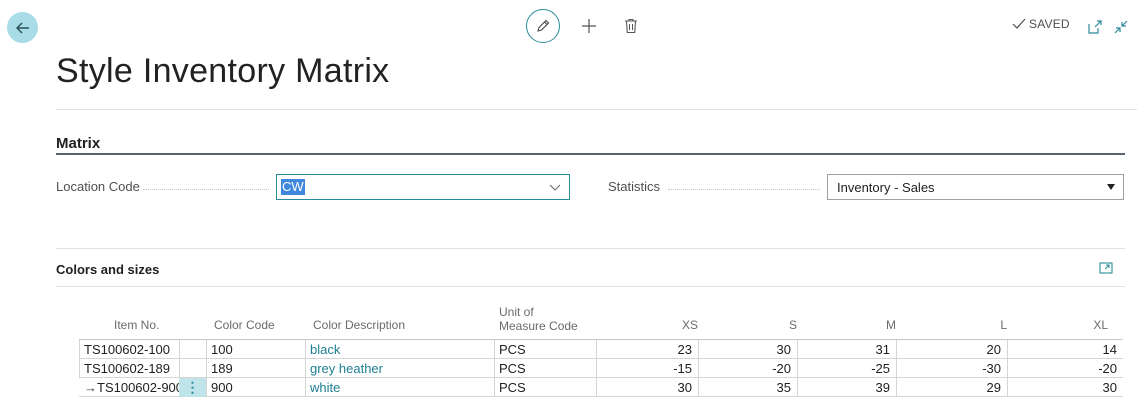  What do you see at coordinates (98, 186) in the screenshot?
I see `location-code-label: Location Code` at bounding box center [98, 186].